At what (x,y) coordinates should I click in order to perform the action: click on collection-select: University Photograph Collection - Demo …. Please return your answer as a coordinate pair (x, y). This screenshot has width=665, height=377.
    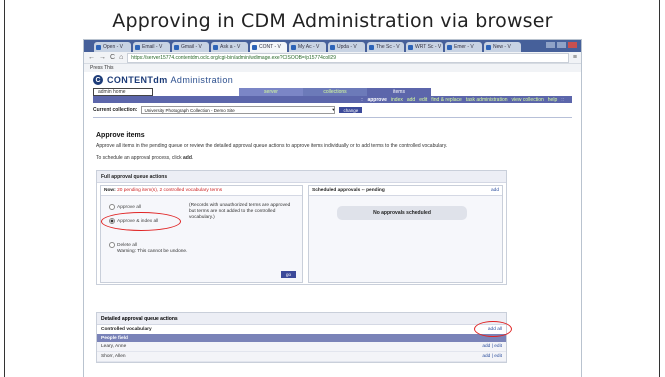
    Looking at the image, I should click on (238, 110).